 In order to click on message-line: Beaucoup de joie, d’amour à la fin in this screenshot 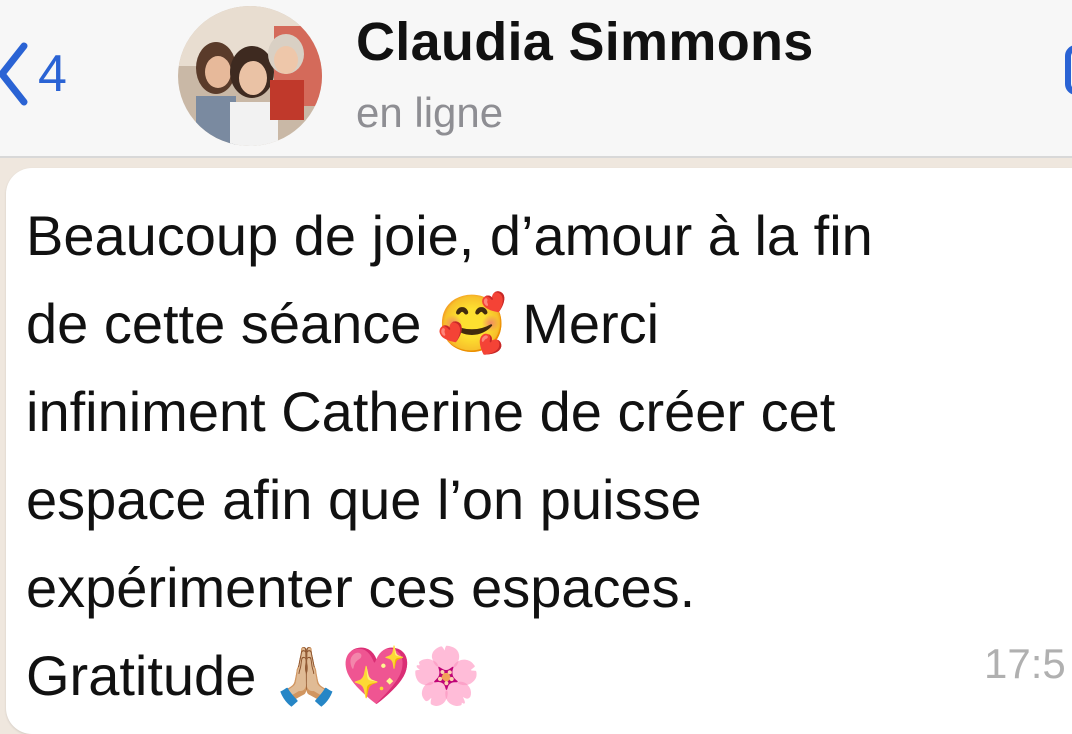, I will do `click(449, 235)`.